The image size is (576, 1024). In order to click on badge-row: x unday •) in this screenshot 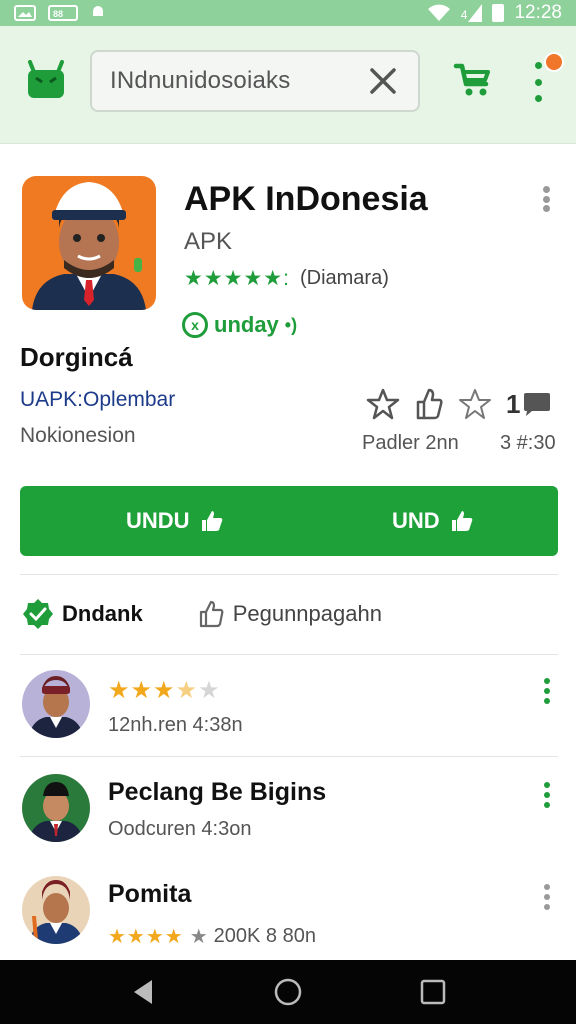, I will do `click(239, 325)`.